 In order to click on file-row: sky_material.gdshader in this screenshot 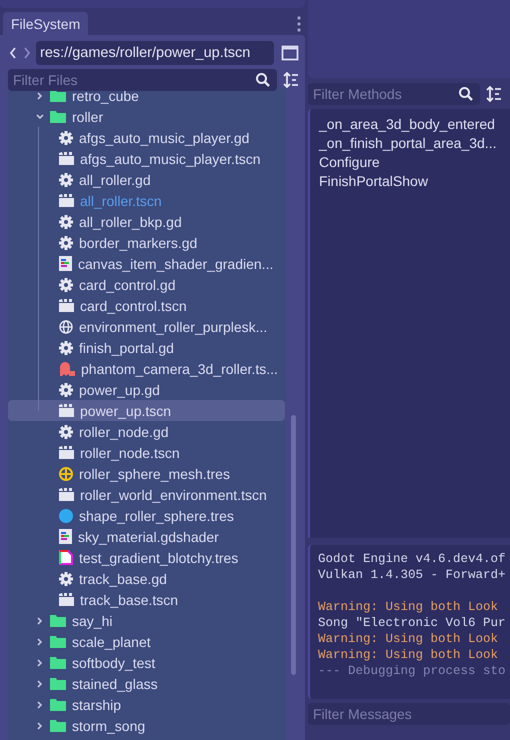, I will do `click(147, 536)`.